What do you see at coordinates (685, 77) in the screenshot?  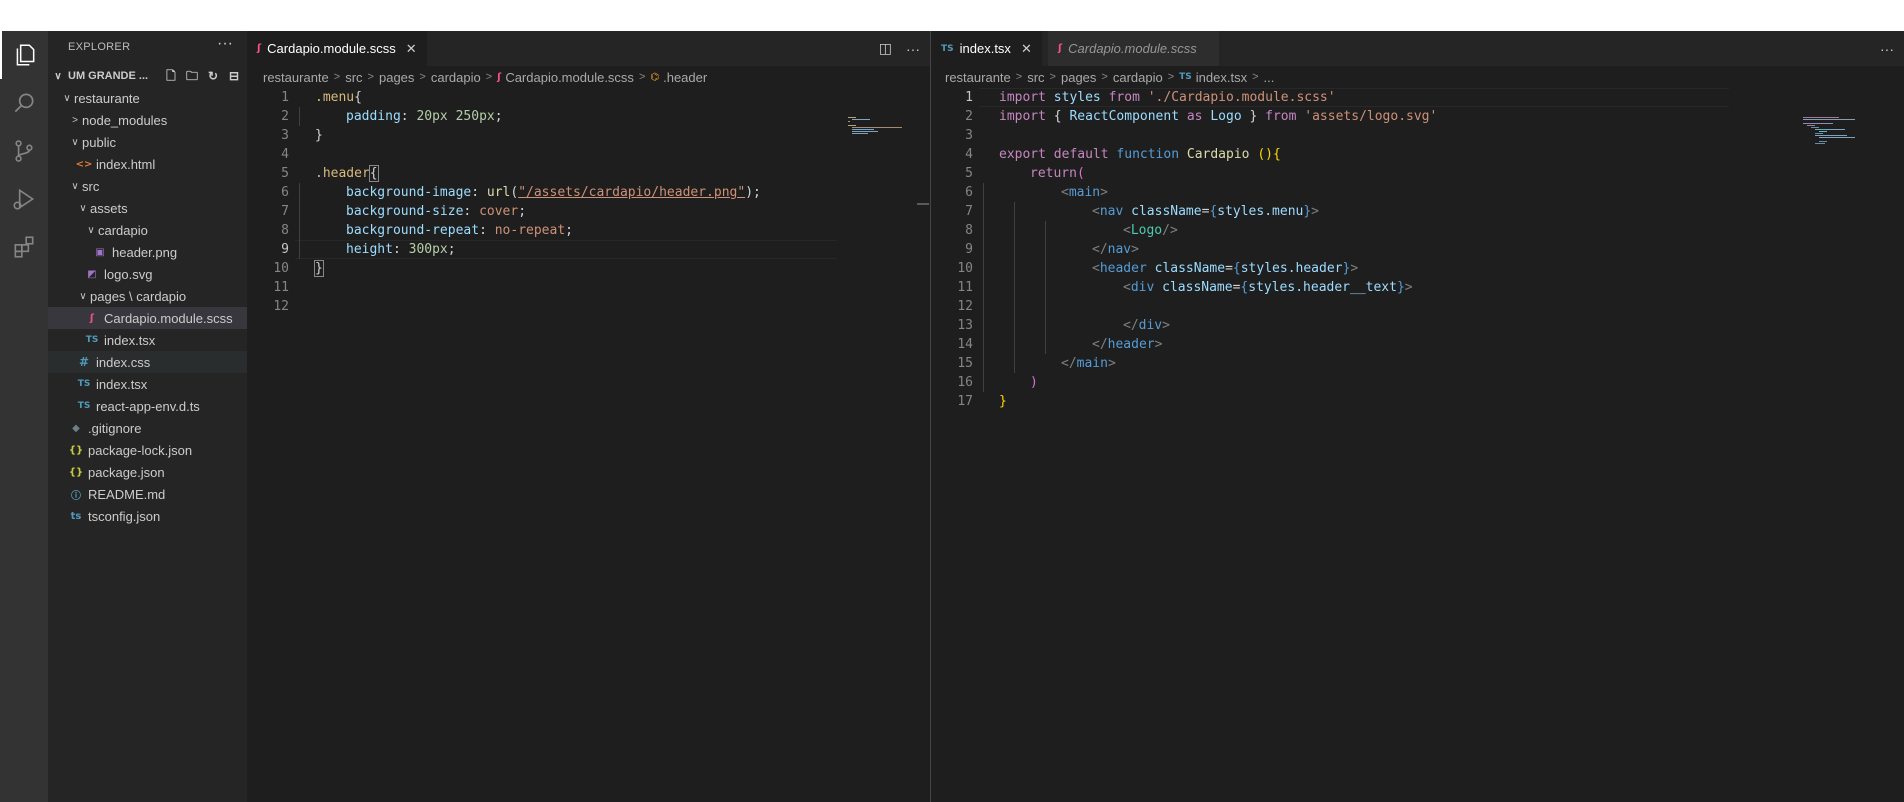 I see `breadcrumb-item: .header` at bounding box center [685, 77].